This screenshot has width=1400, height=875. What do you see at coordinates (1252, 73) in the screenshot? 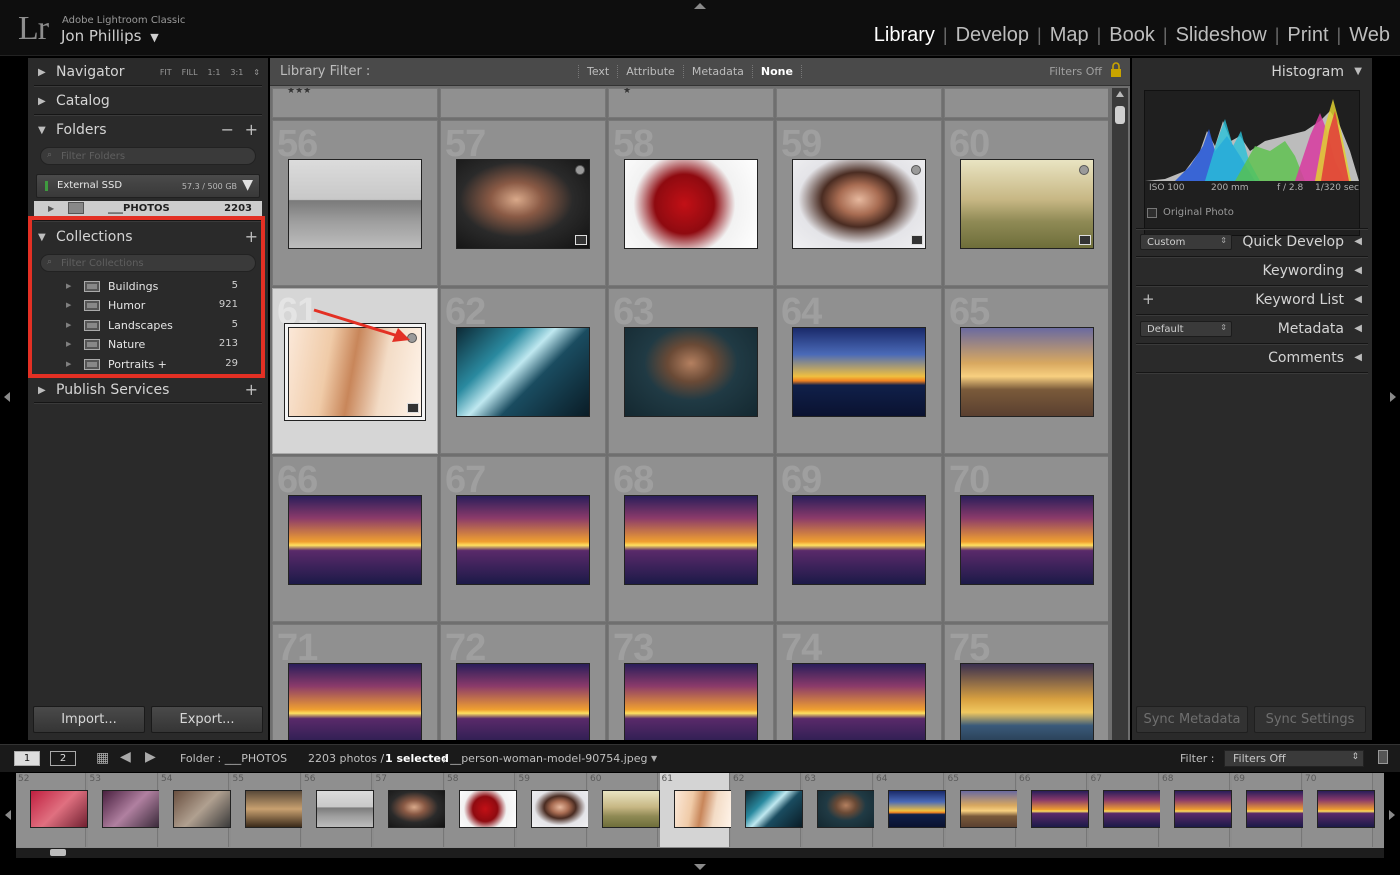
I see `histogram-header: Histogram ▼` at bounding box center [1252, 73].